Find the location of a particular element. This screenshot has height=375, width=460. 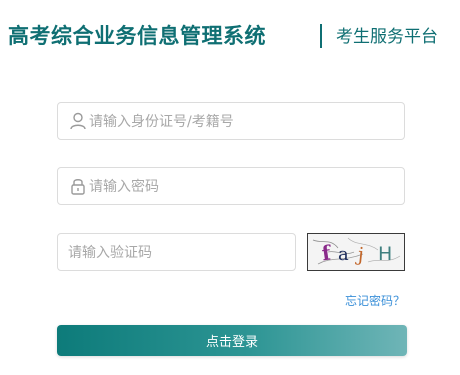

username-placeholder: 请输入身份证号/考籍号 is located at coordinates (161, 122).